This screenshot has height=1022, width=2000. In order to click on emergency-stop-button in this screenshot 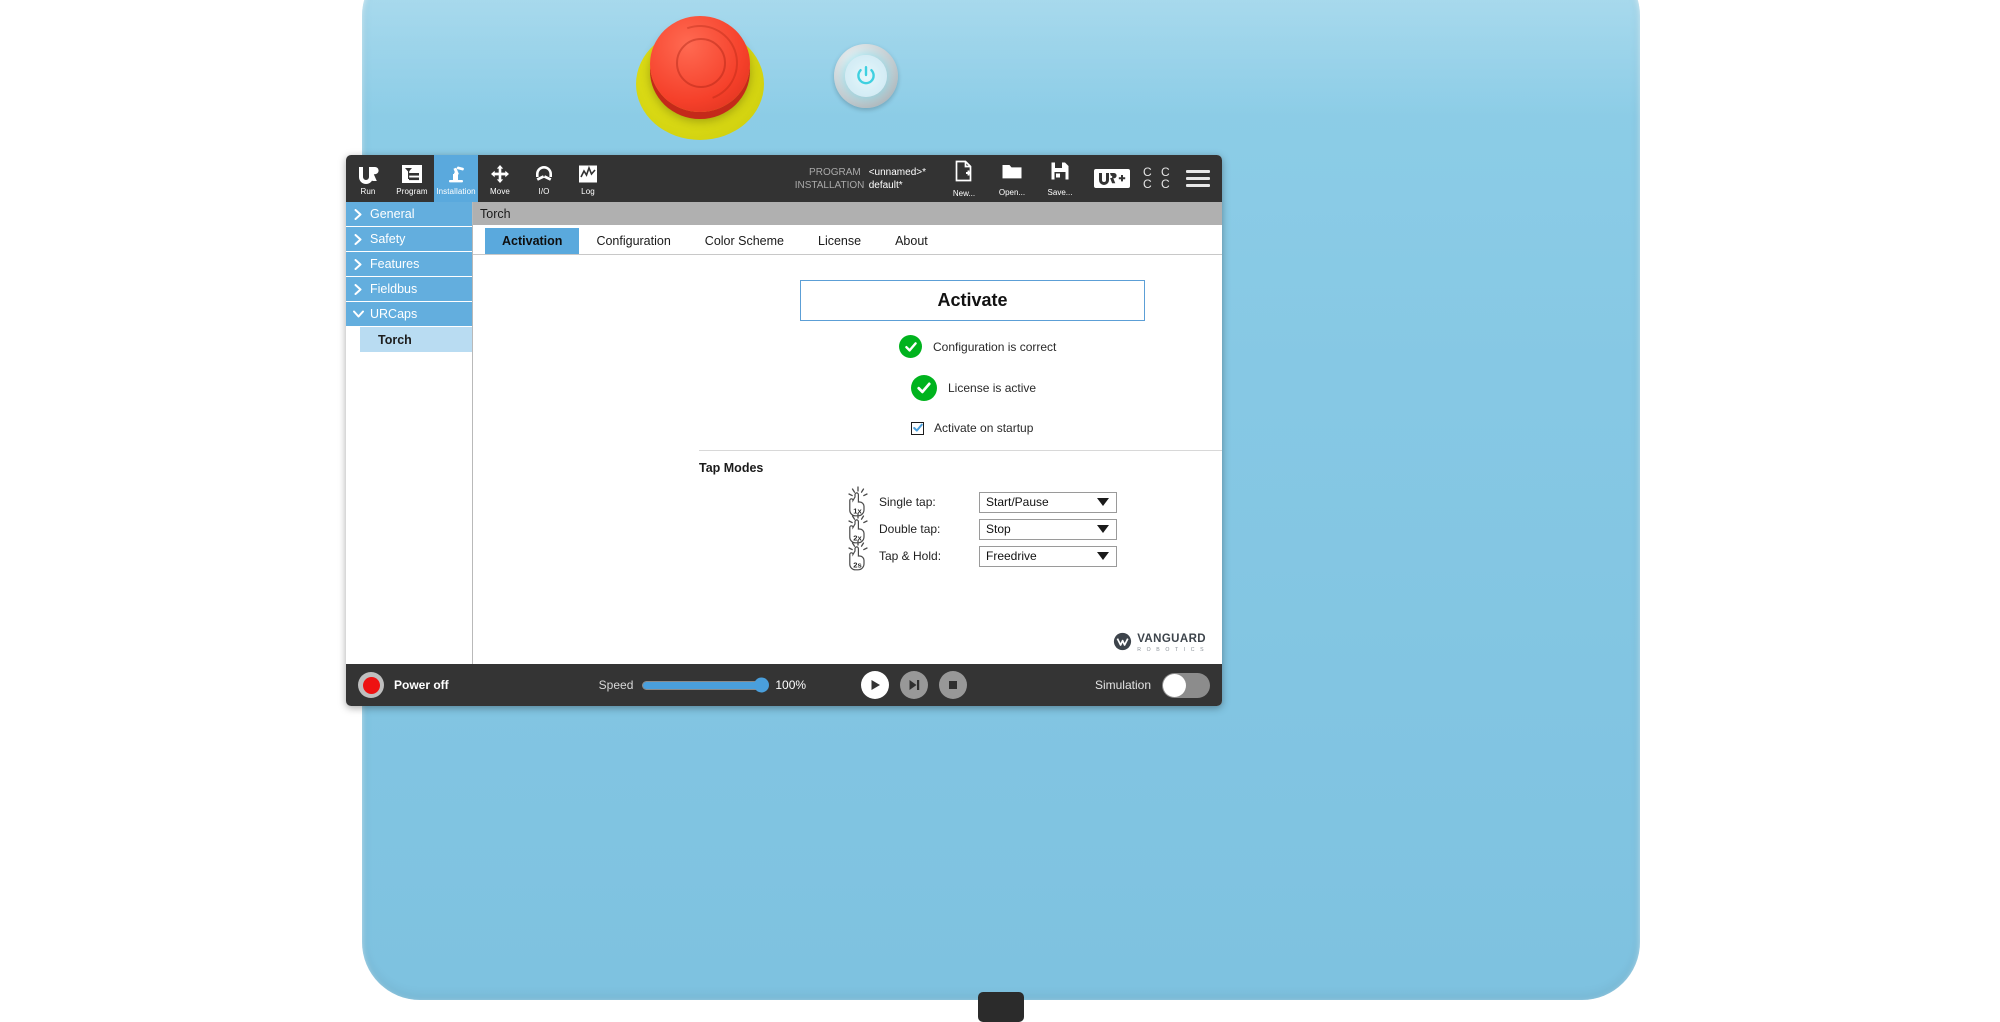, I will do `click(700, 77)`.